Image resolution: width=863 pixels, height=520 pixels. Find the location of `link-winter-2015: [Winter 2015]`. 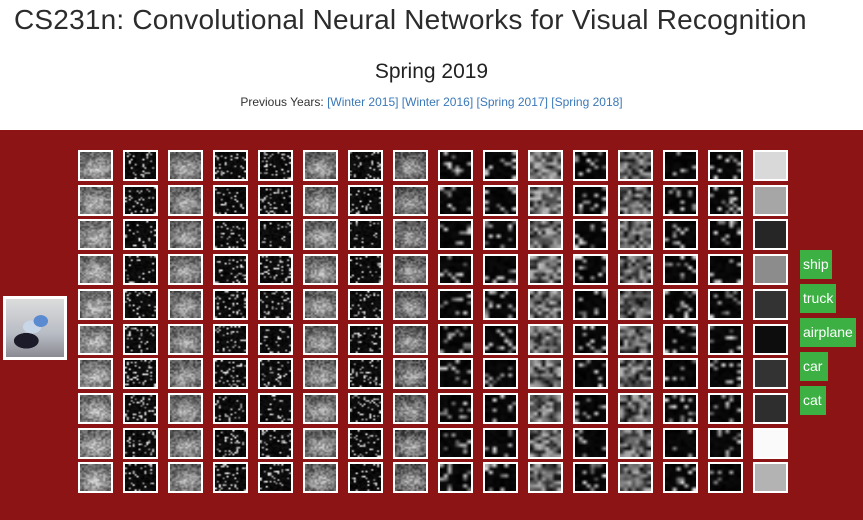

link-winter-2015: [Winter 2015] is located at coordinates (362, 102).